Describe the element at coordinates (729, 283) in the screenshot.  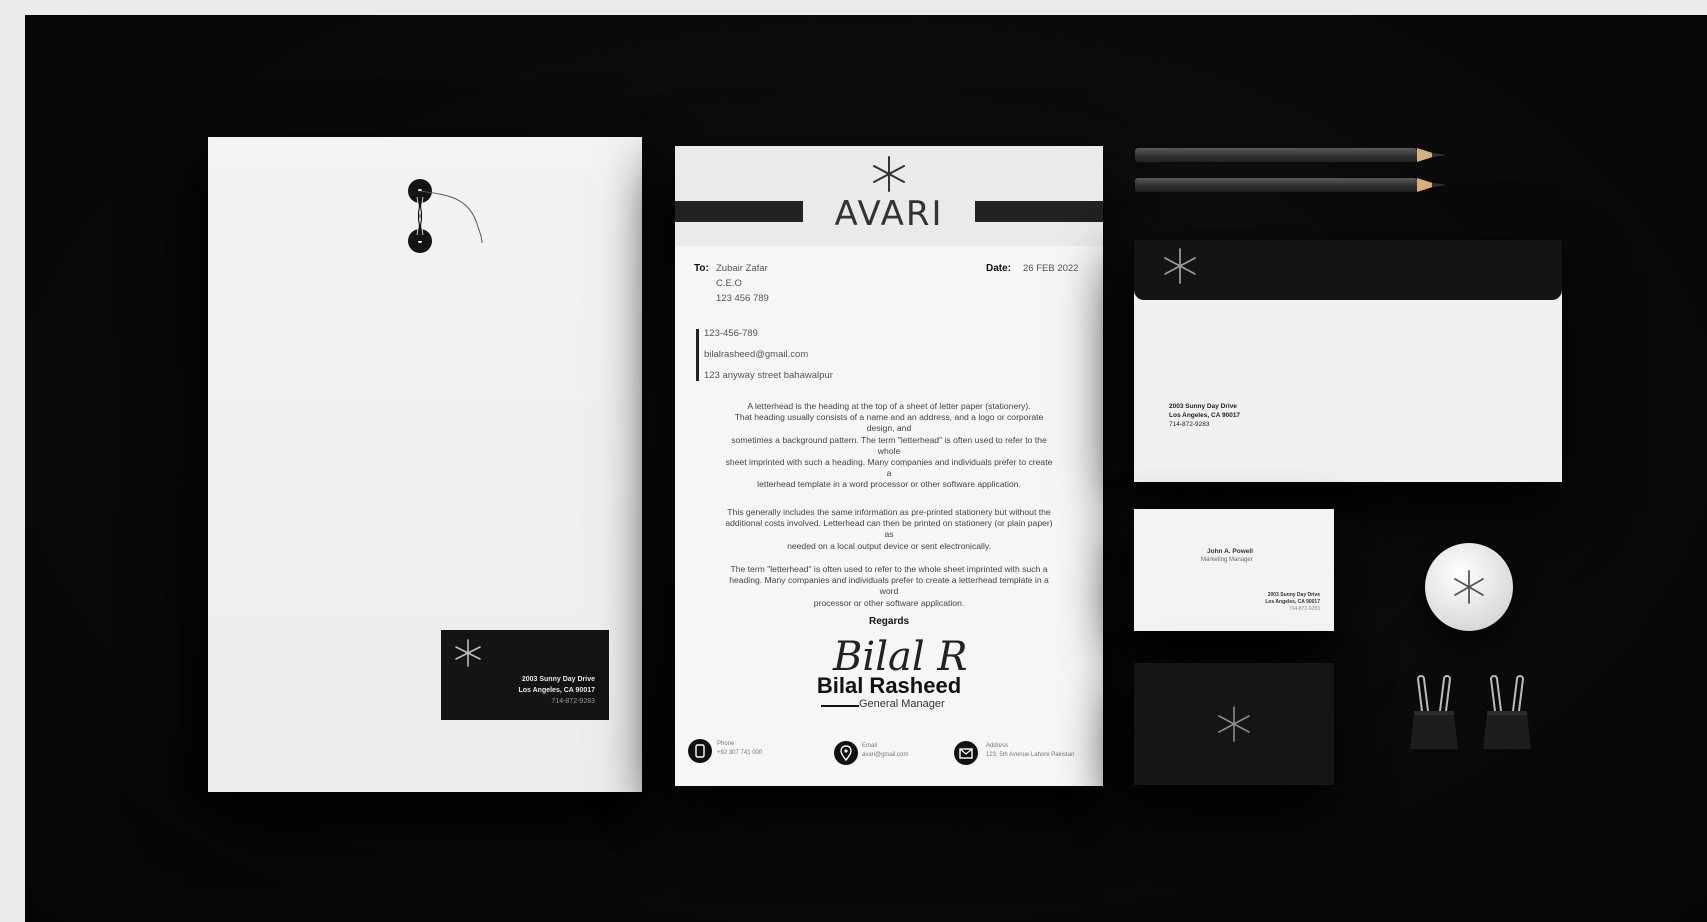
I see `to-title: C.E.O` at that location.